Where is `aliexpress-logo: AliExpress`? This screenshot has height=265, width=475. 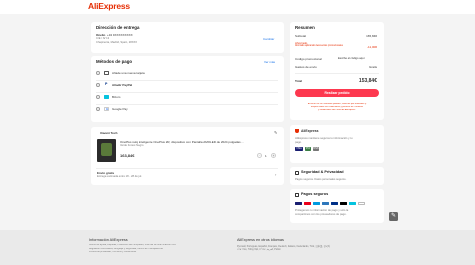
aliexpress-logo: AliExpress is located at coordinates (109, 6).